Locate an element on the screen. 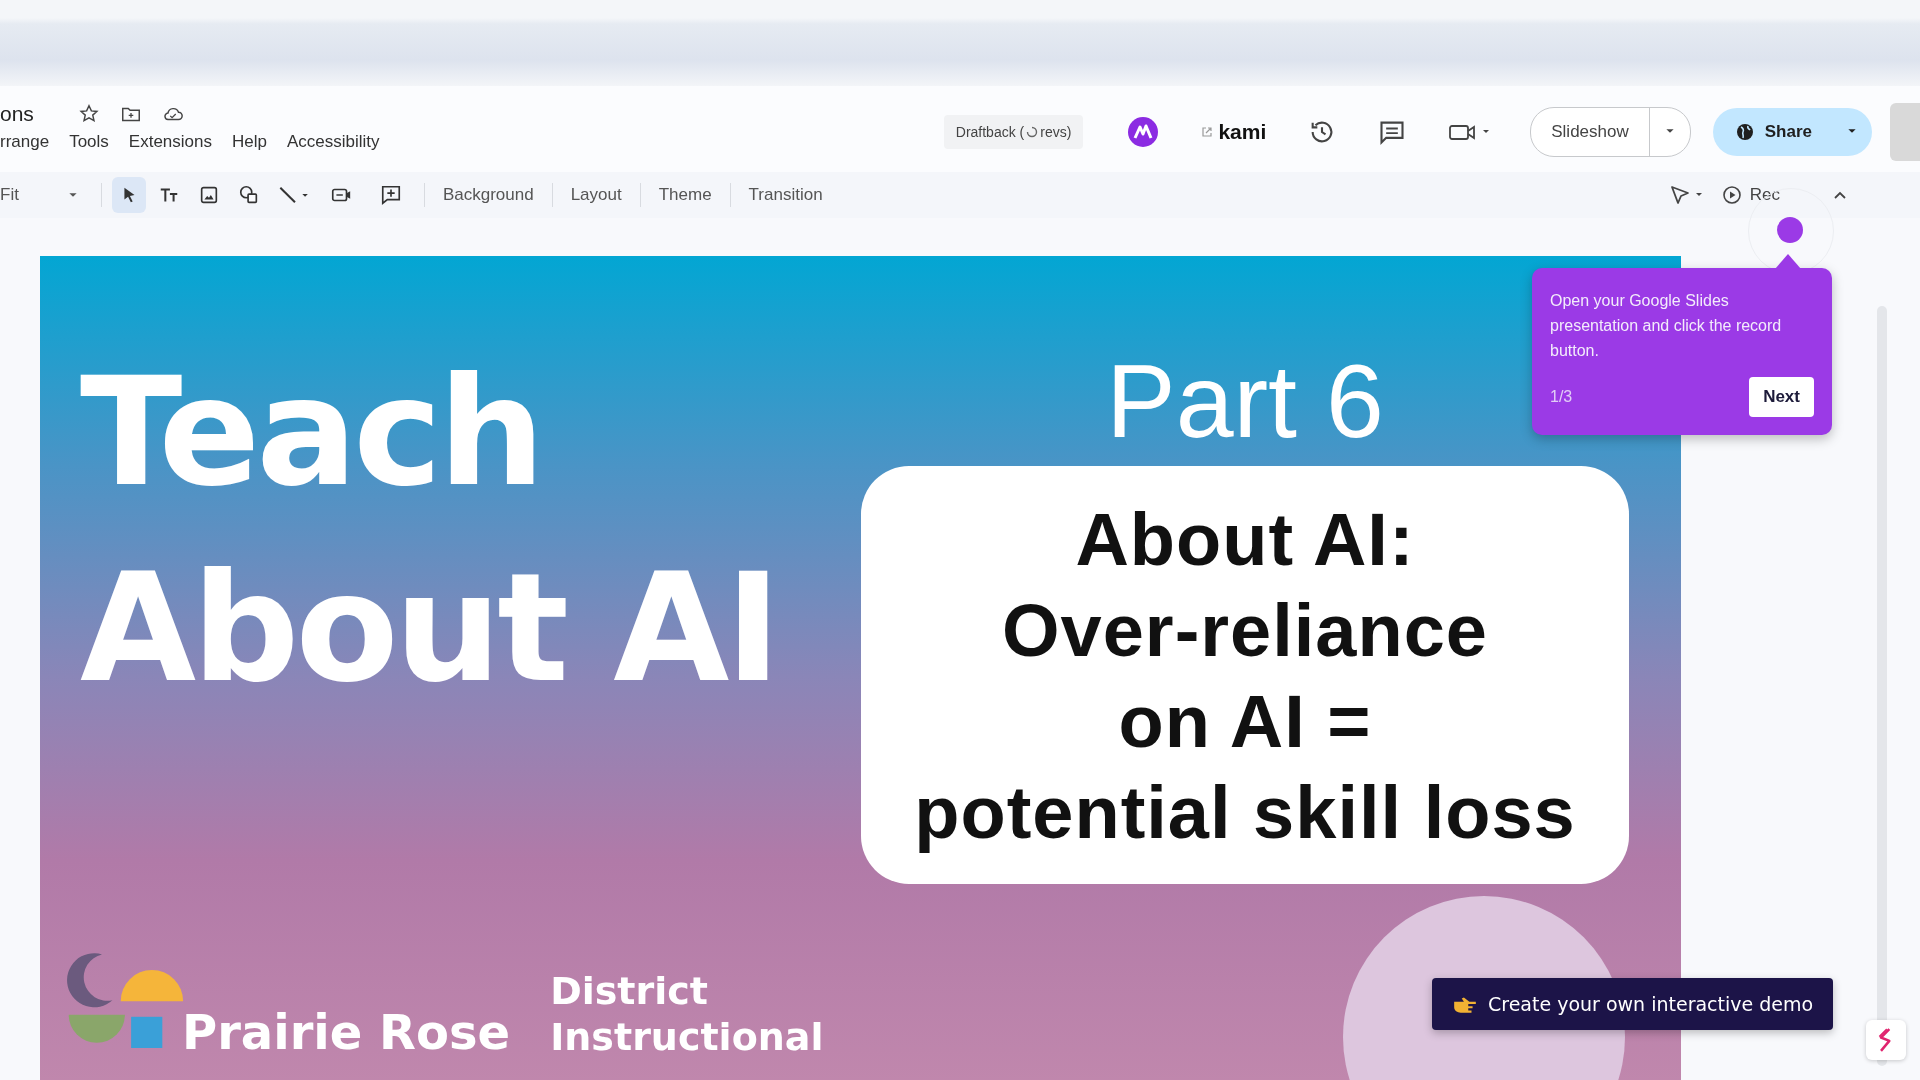 The width and height of the screenshot is (1920, 1080). next-button: Next is located at coordinates (1781, 397).